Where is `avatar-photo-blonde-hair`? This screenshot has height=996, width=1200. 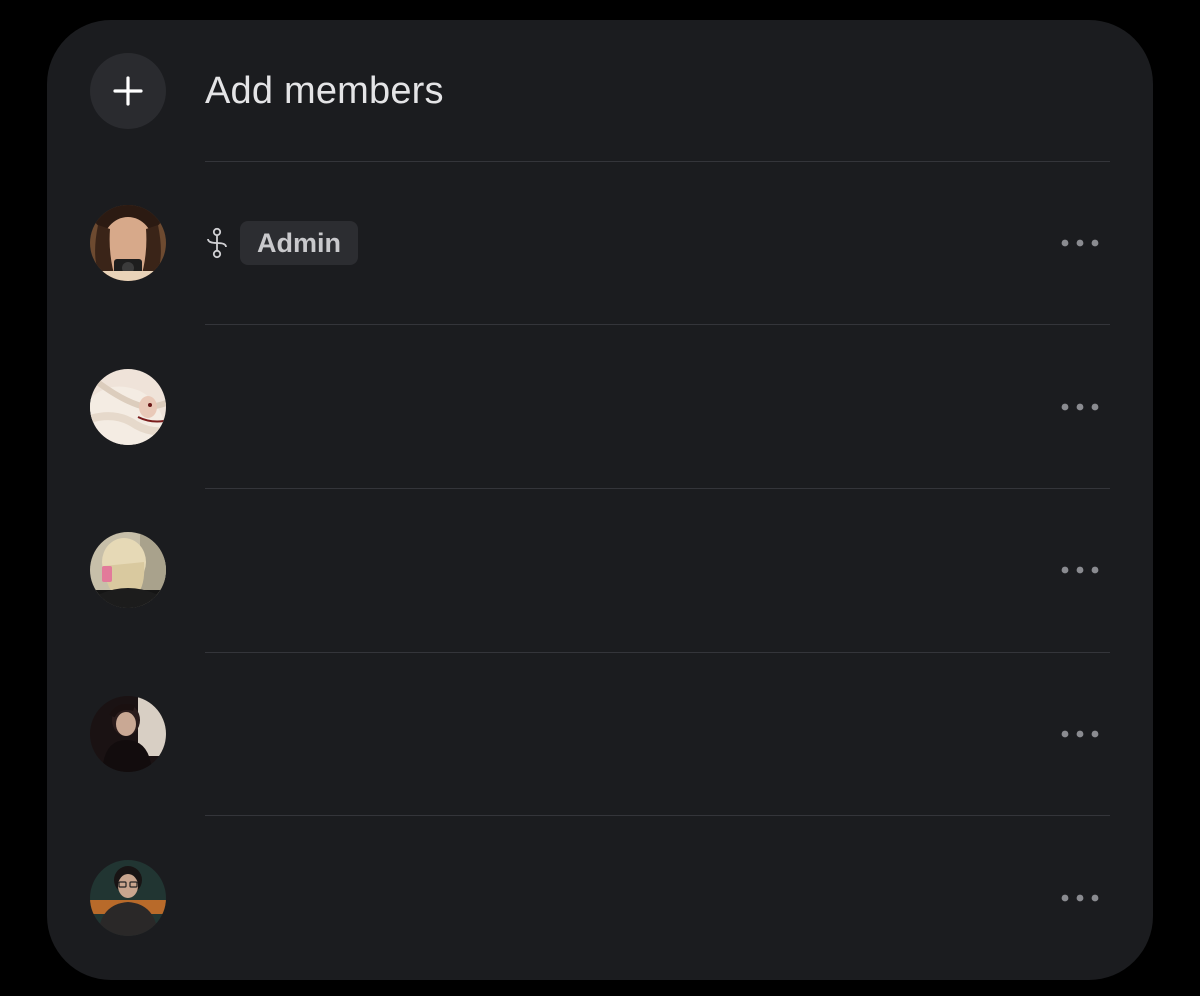
avatar-photo-blonde-hair is located at coordinates (128, 407).